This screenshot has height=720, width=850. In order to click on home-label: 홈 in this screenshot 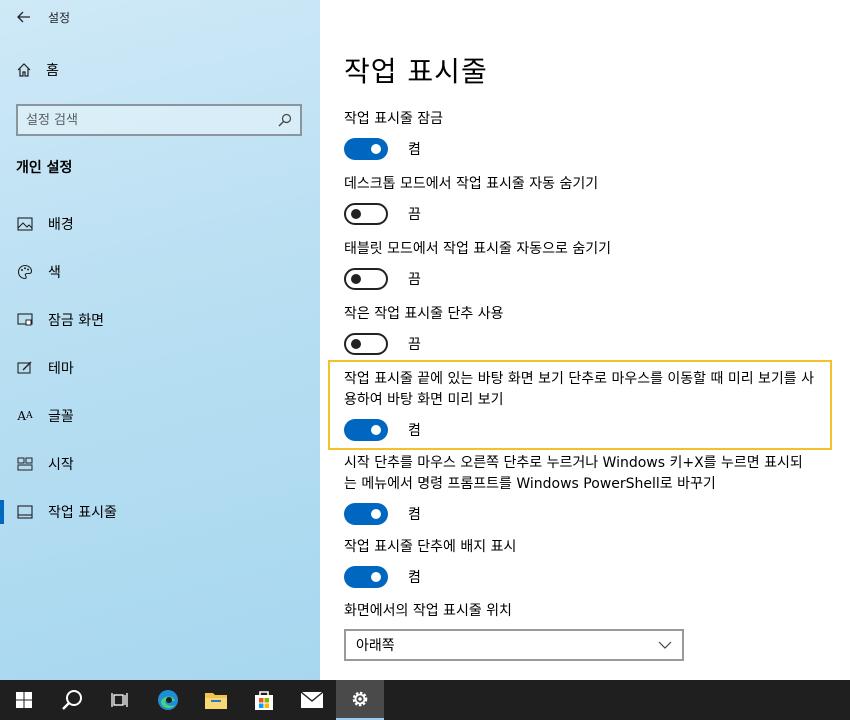, I will do `click(52, 71)`.